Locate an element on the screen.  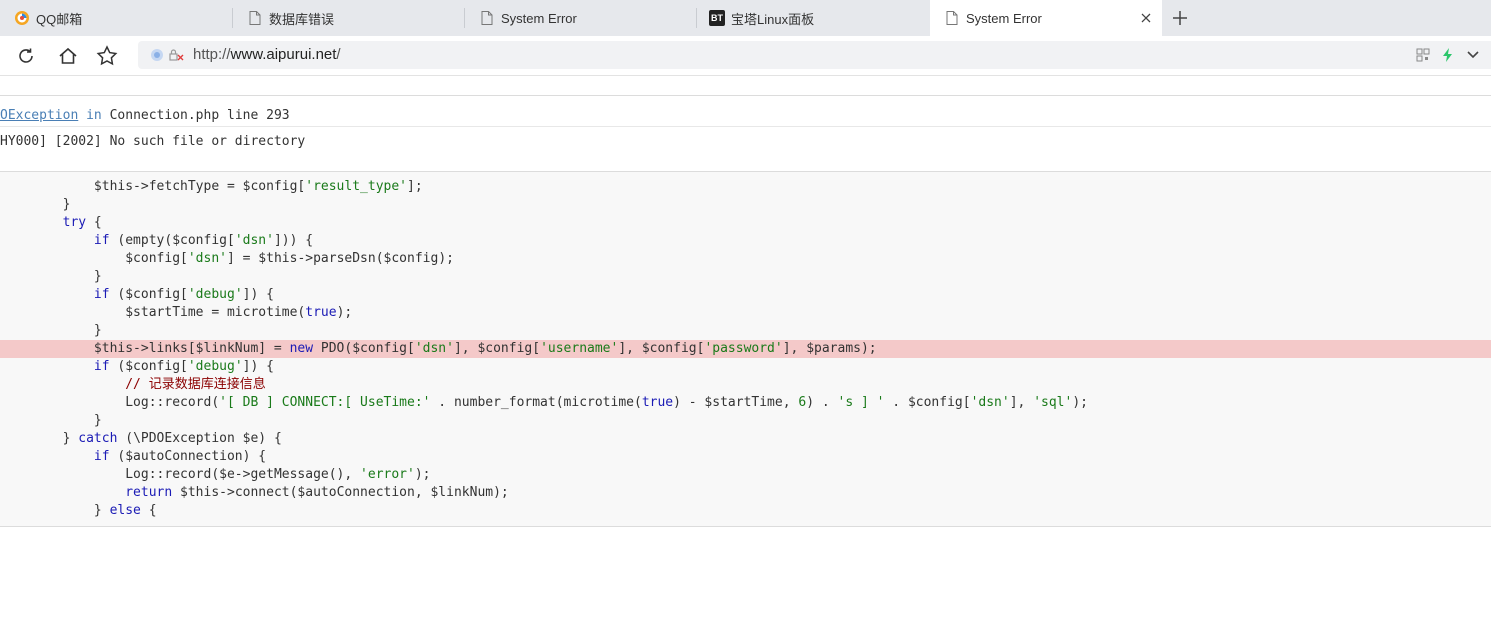
tab-db-error: 数据库错误 is located at coordinates (349, 18).